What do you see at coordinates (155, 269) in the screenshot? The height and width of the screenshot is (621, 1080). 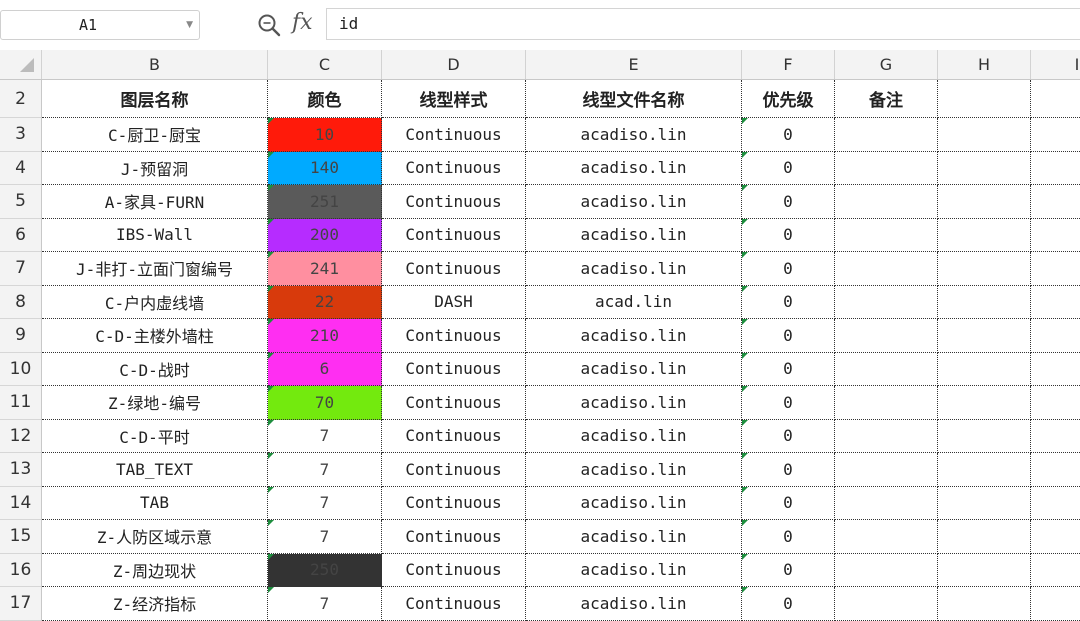 I see `layer-name-cell: J-非打-立面门窗编号` at bounding box center [155, 269].